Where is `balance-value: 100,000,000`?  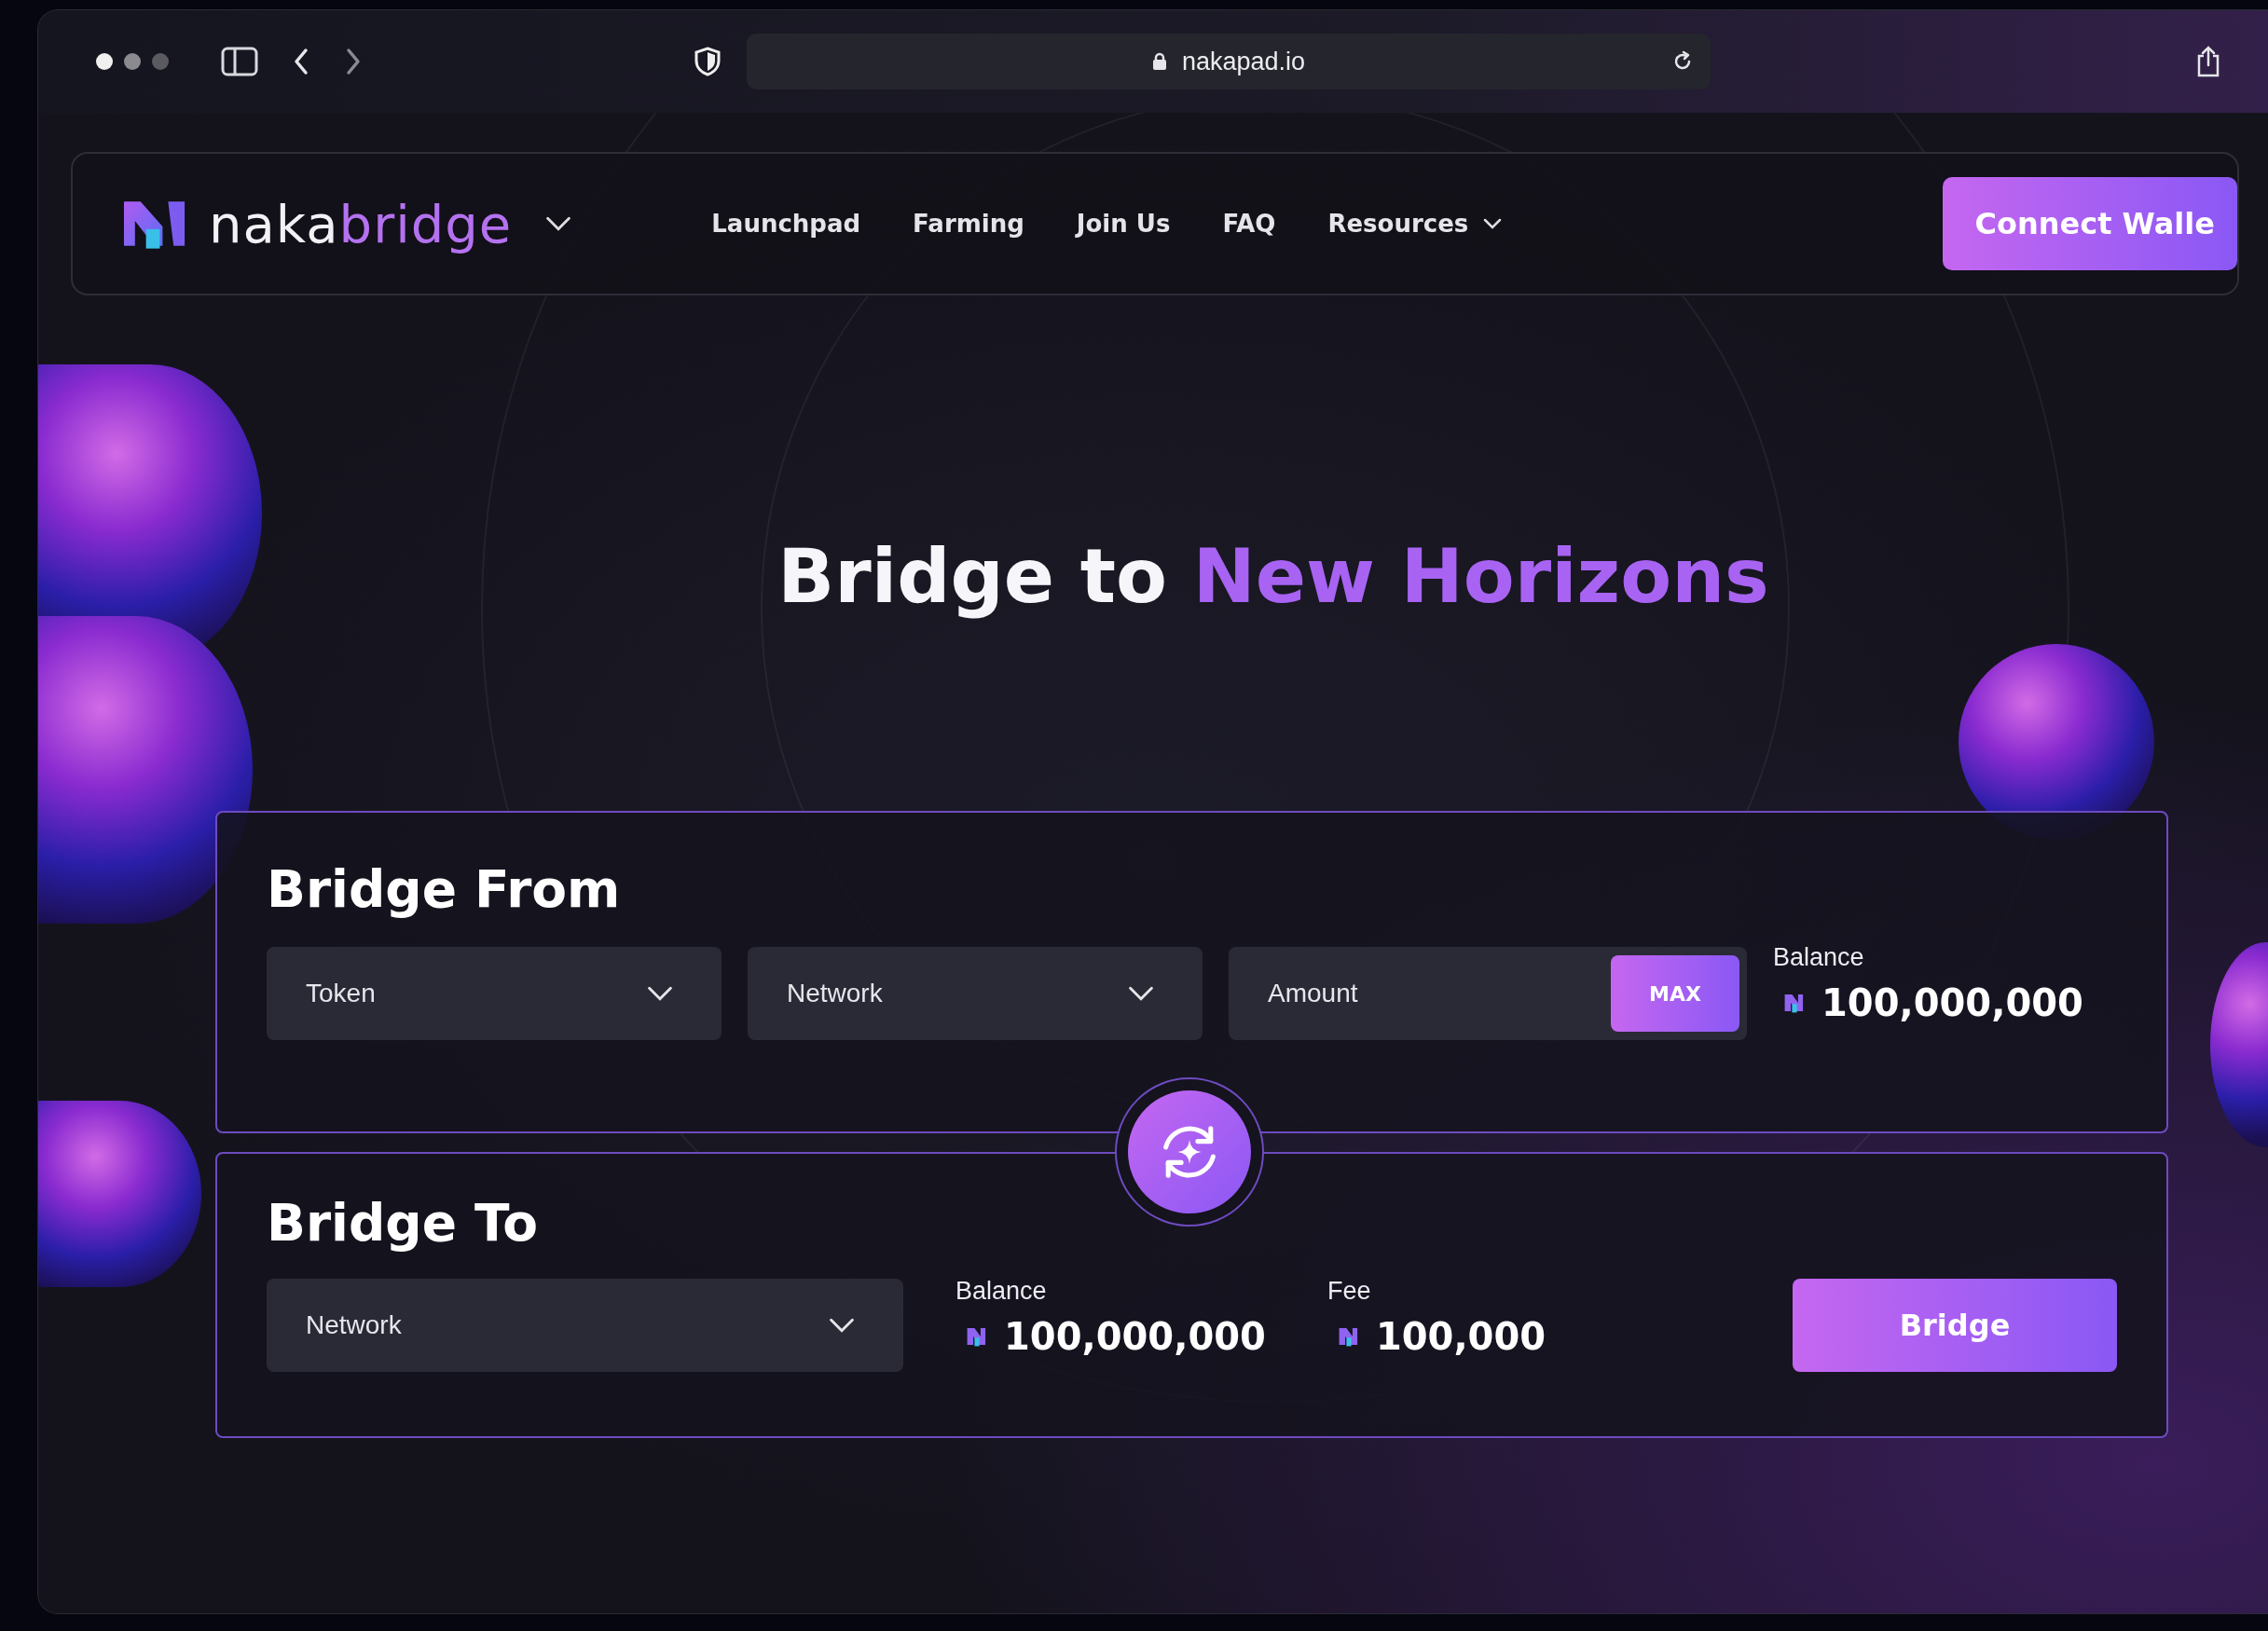
balance-value: 100,000,000 is located at coordinates (1952, 1002).